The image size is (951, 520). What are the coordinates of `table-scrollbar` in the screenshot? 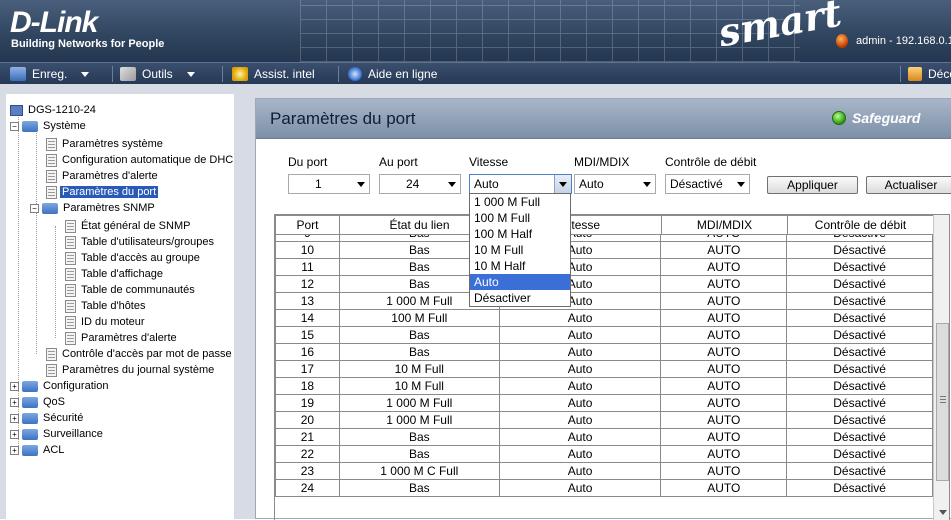 It's located at (941, 367).